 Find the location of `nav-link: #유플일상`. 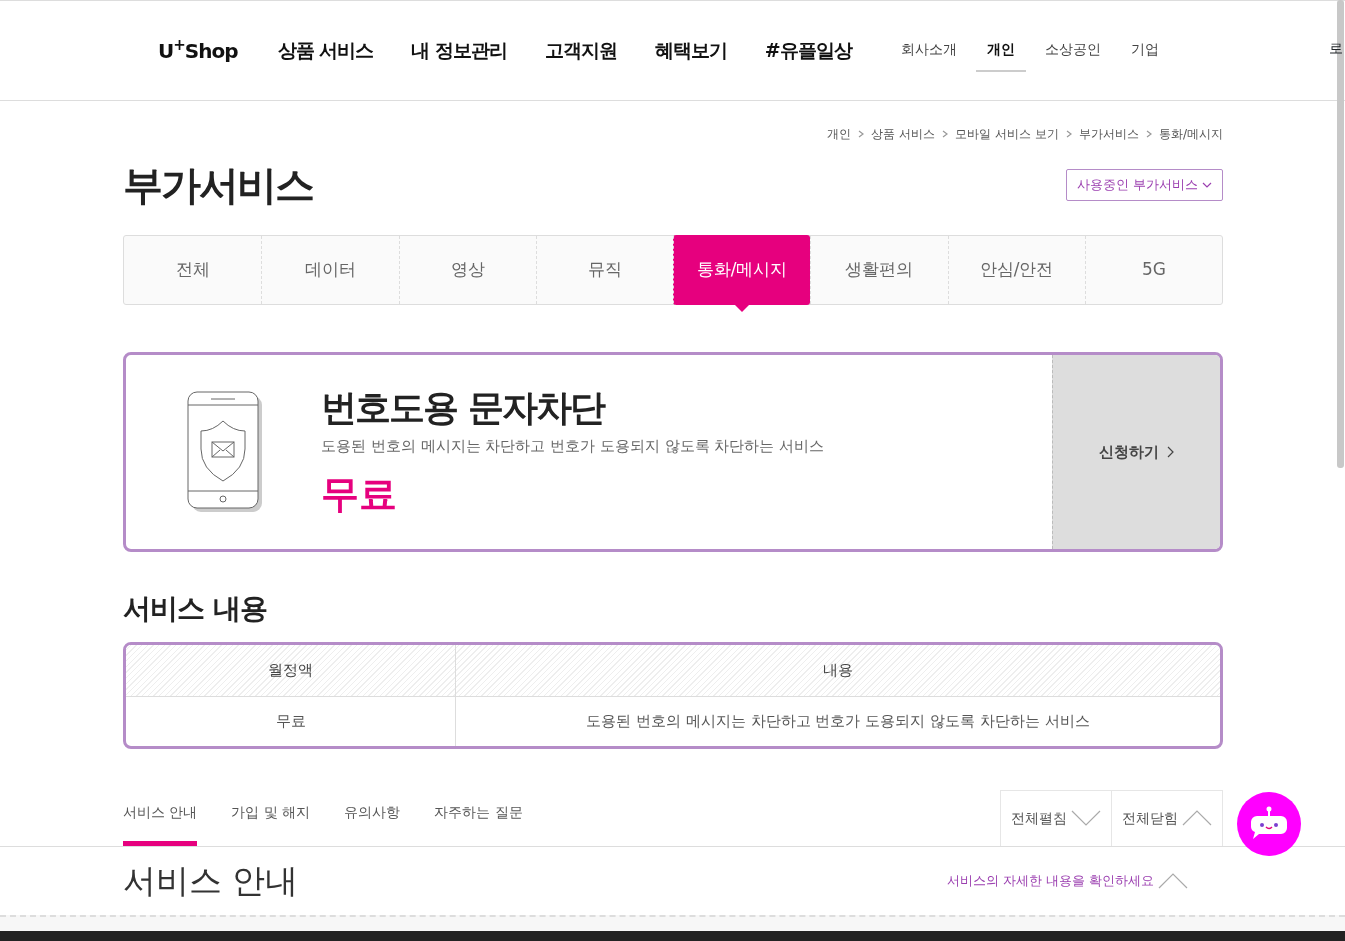

nav-link: #유플일상 is located at coordinates (808, 50).